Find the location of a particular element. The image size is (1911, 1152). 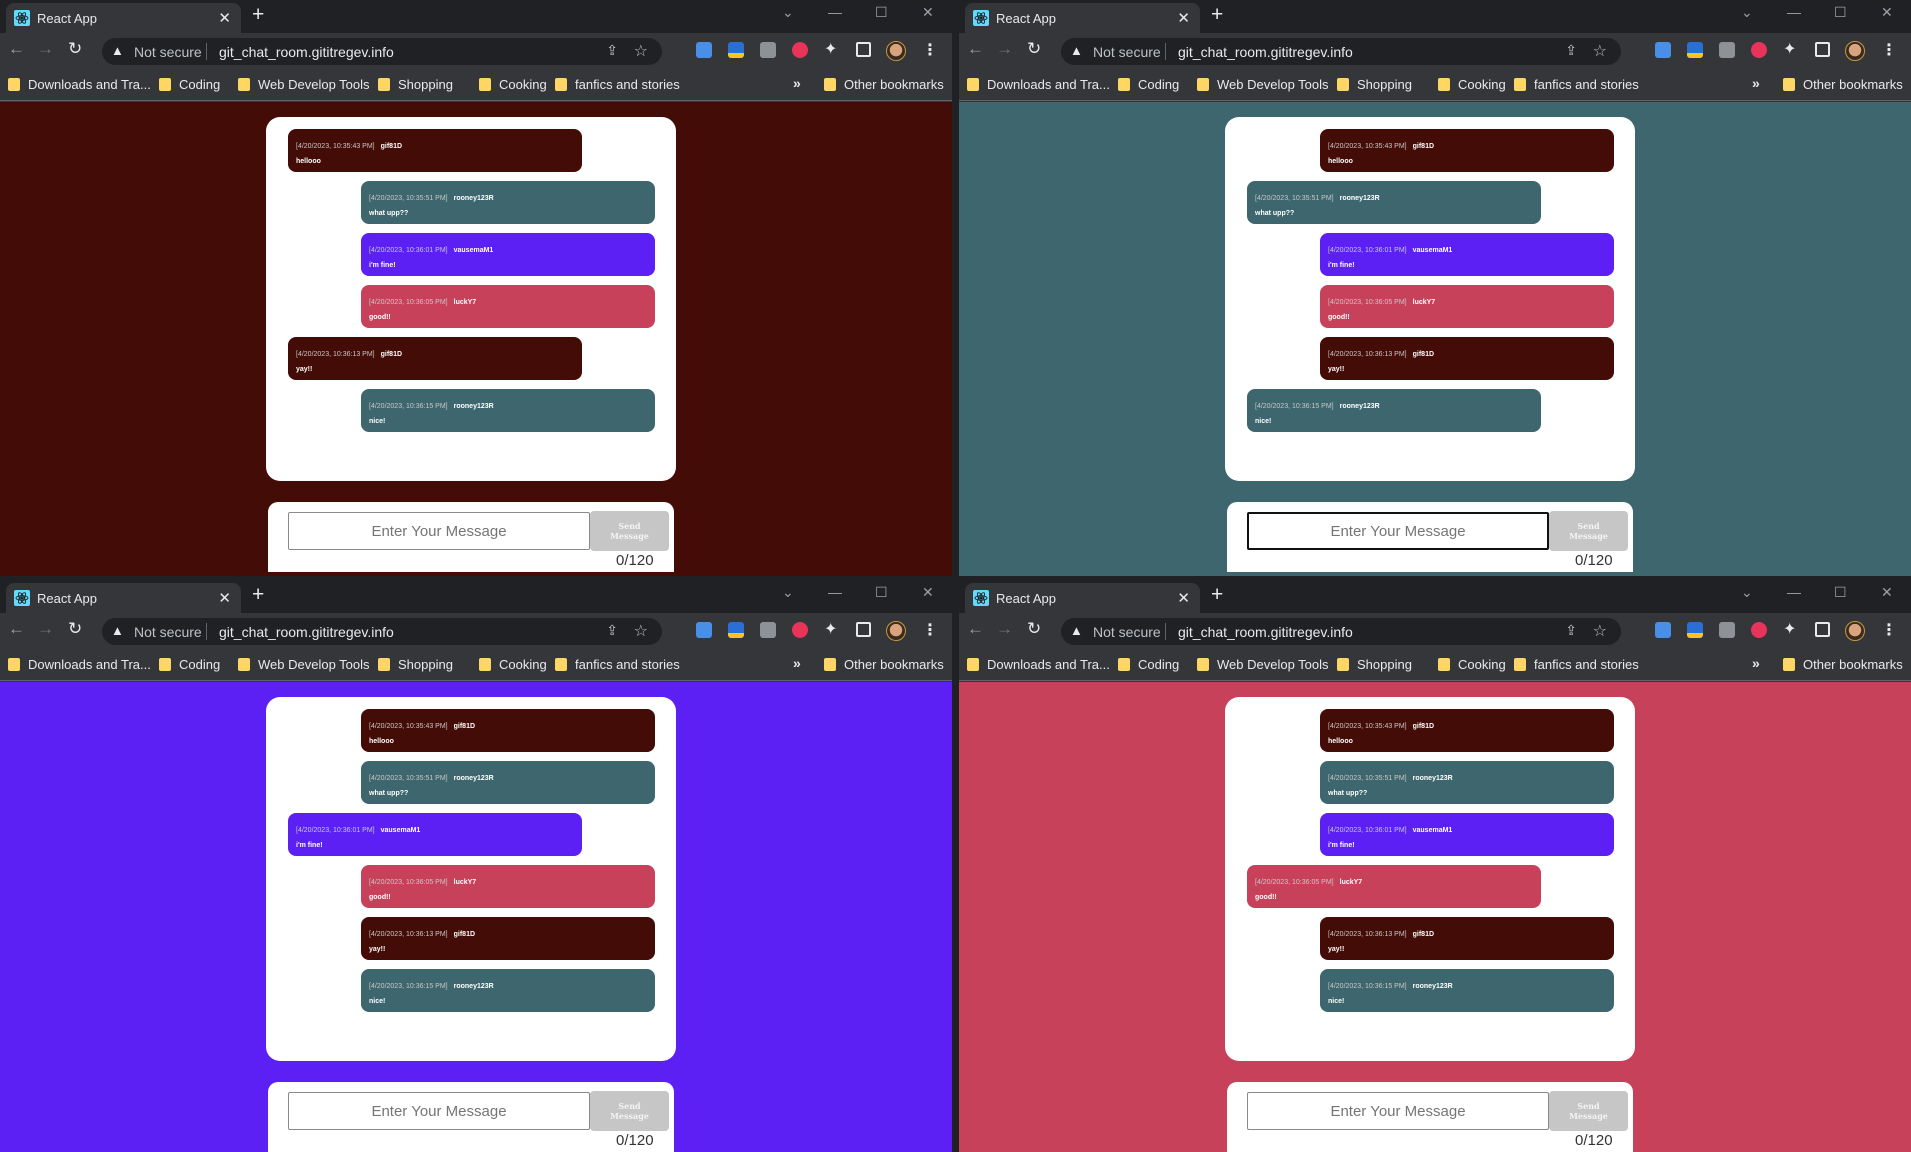

not-secure-label: Not secure is located at coordinates (168, 632).